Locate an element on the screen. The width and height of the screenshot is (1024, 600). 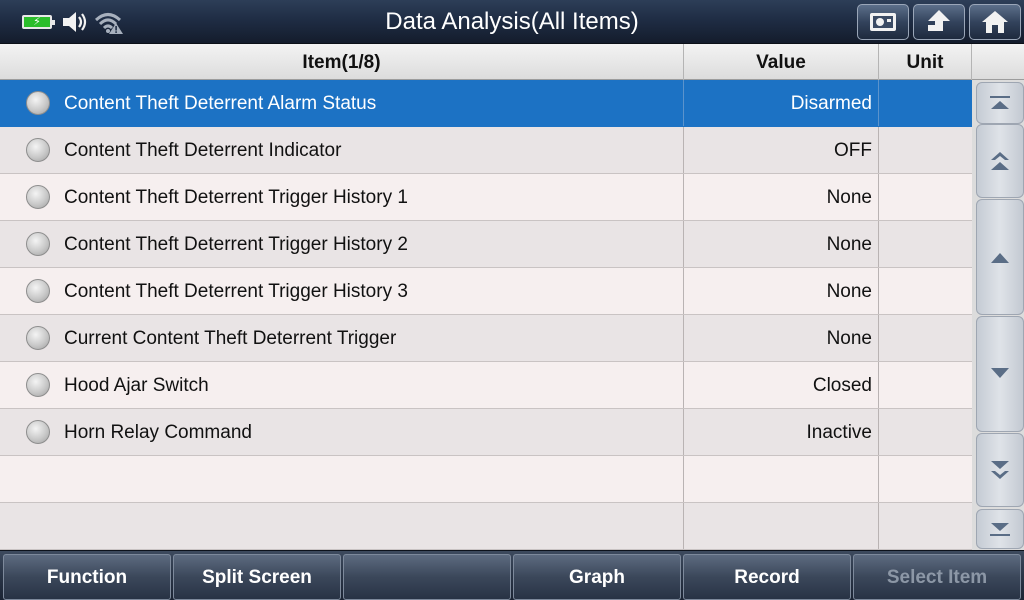
title-bar: ⚡ Data Analysis(All Items) is located at coordinates (512, 22).